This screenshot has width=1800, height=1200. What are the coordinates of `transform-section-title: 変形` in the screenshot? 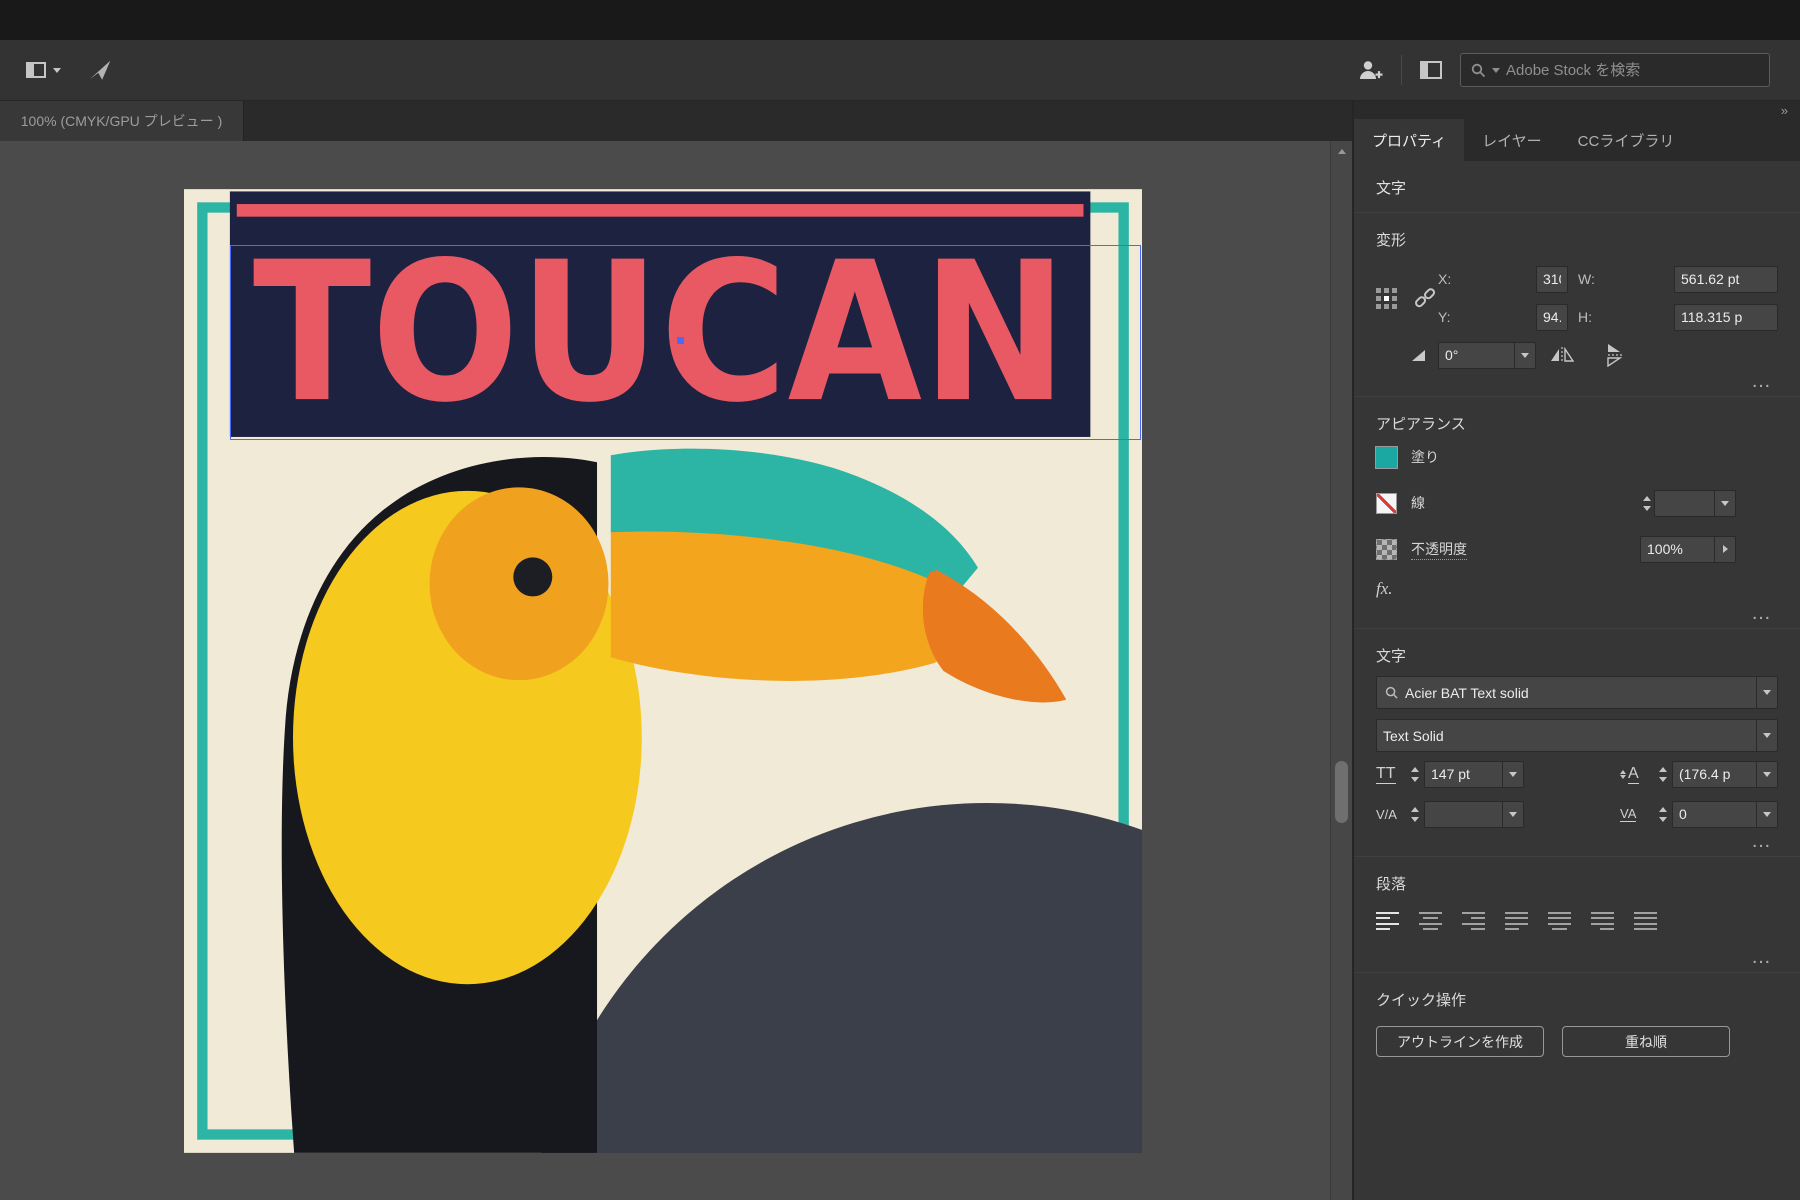 It's located at (1391, 240).